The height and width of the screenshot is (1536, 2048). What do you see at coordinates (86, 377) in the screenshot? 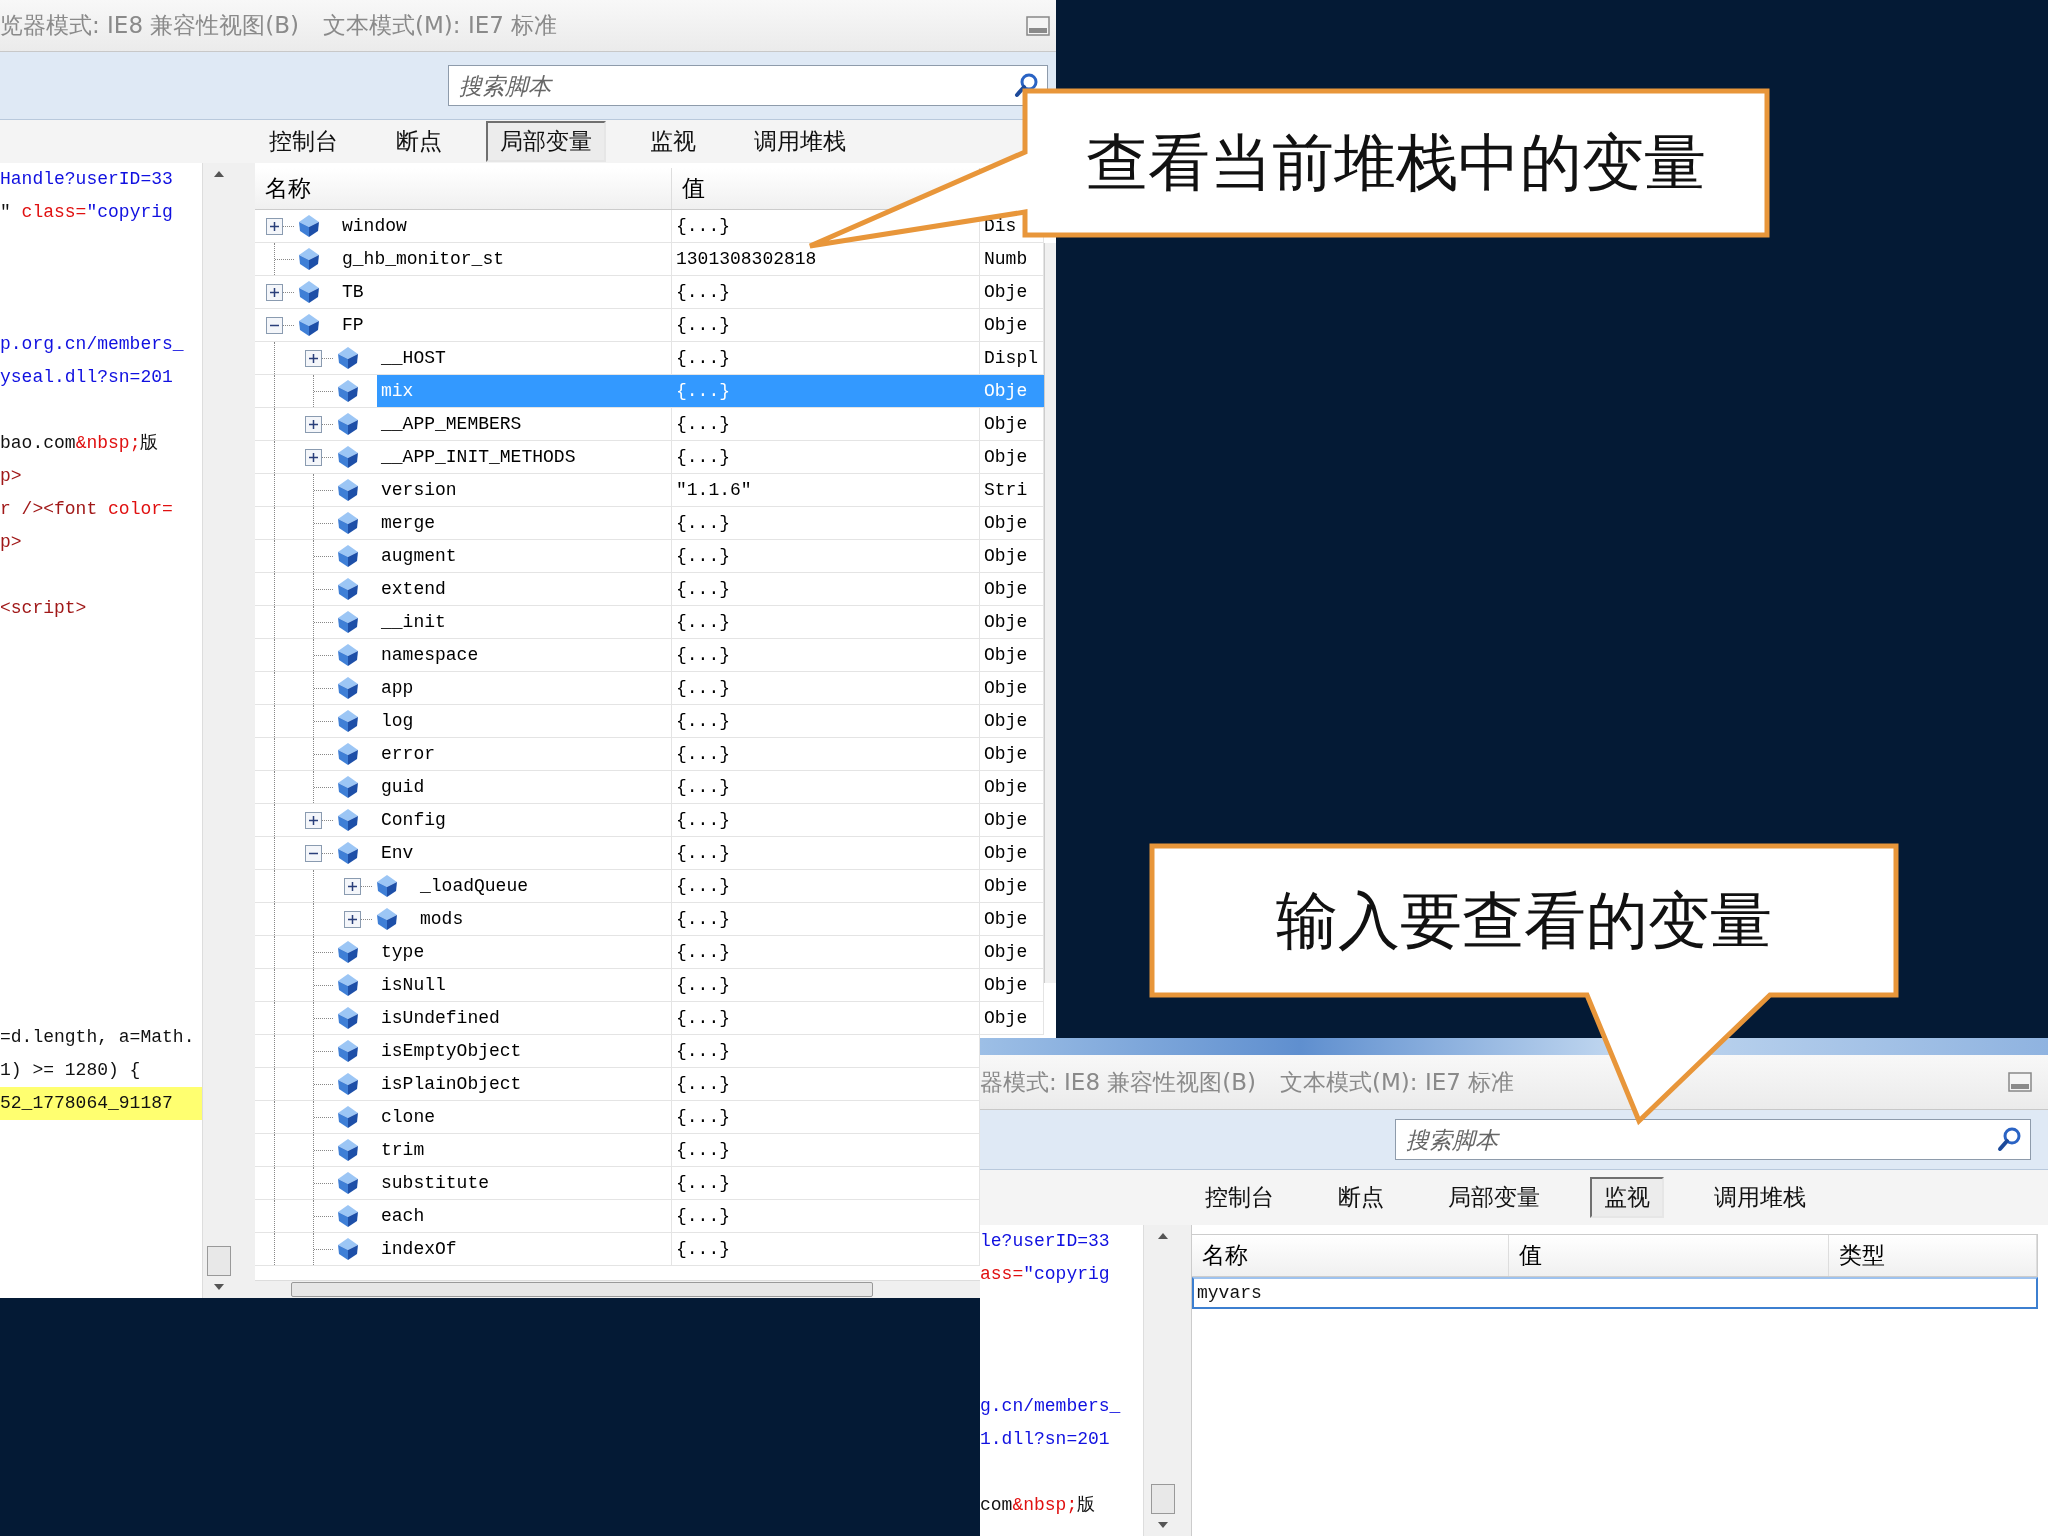
I see `code-line: yseal.dll?sn=201` at bounding box center [86, 377].